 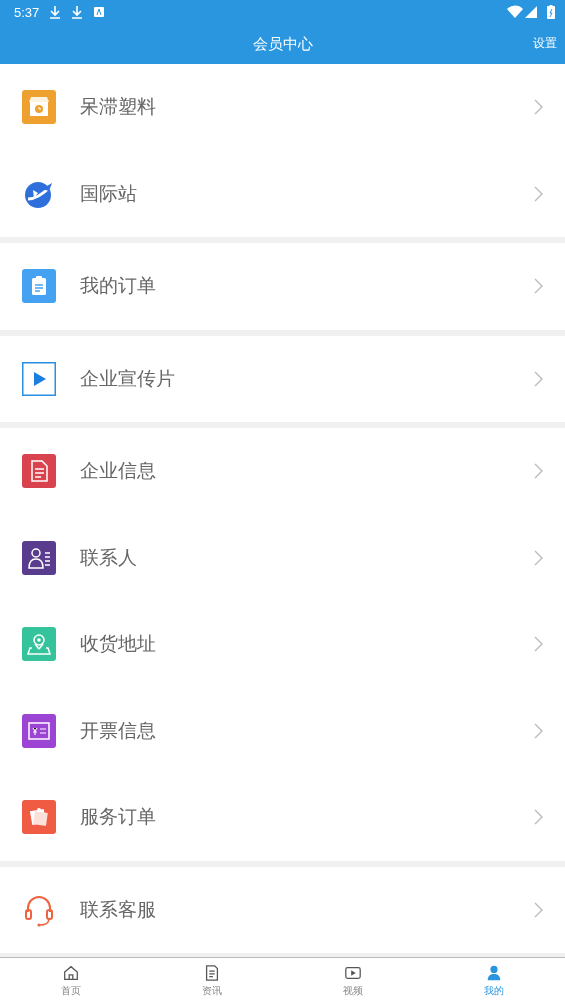 I want to click on notes-icon, so click(x=39, y=817).